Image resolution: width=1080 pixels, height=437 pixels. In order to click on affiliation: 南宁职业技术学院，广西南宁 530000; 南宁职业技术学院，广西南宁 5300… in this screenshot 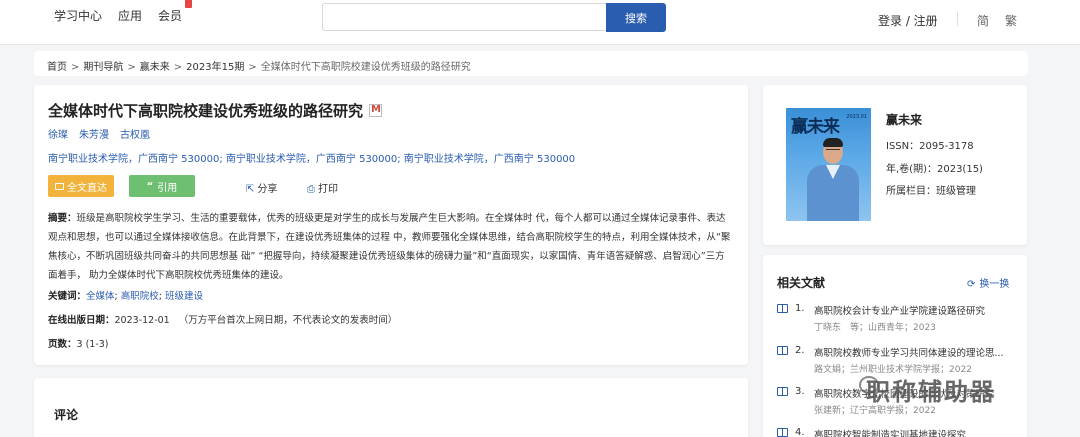, I will do `click(311, 157)`.